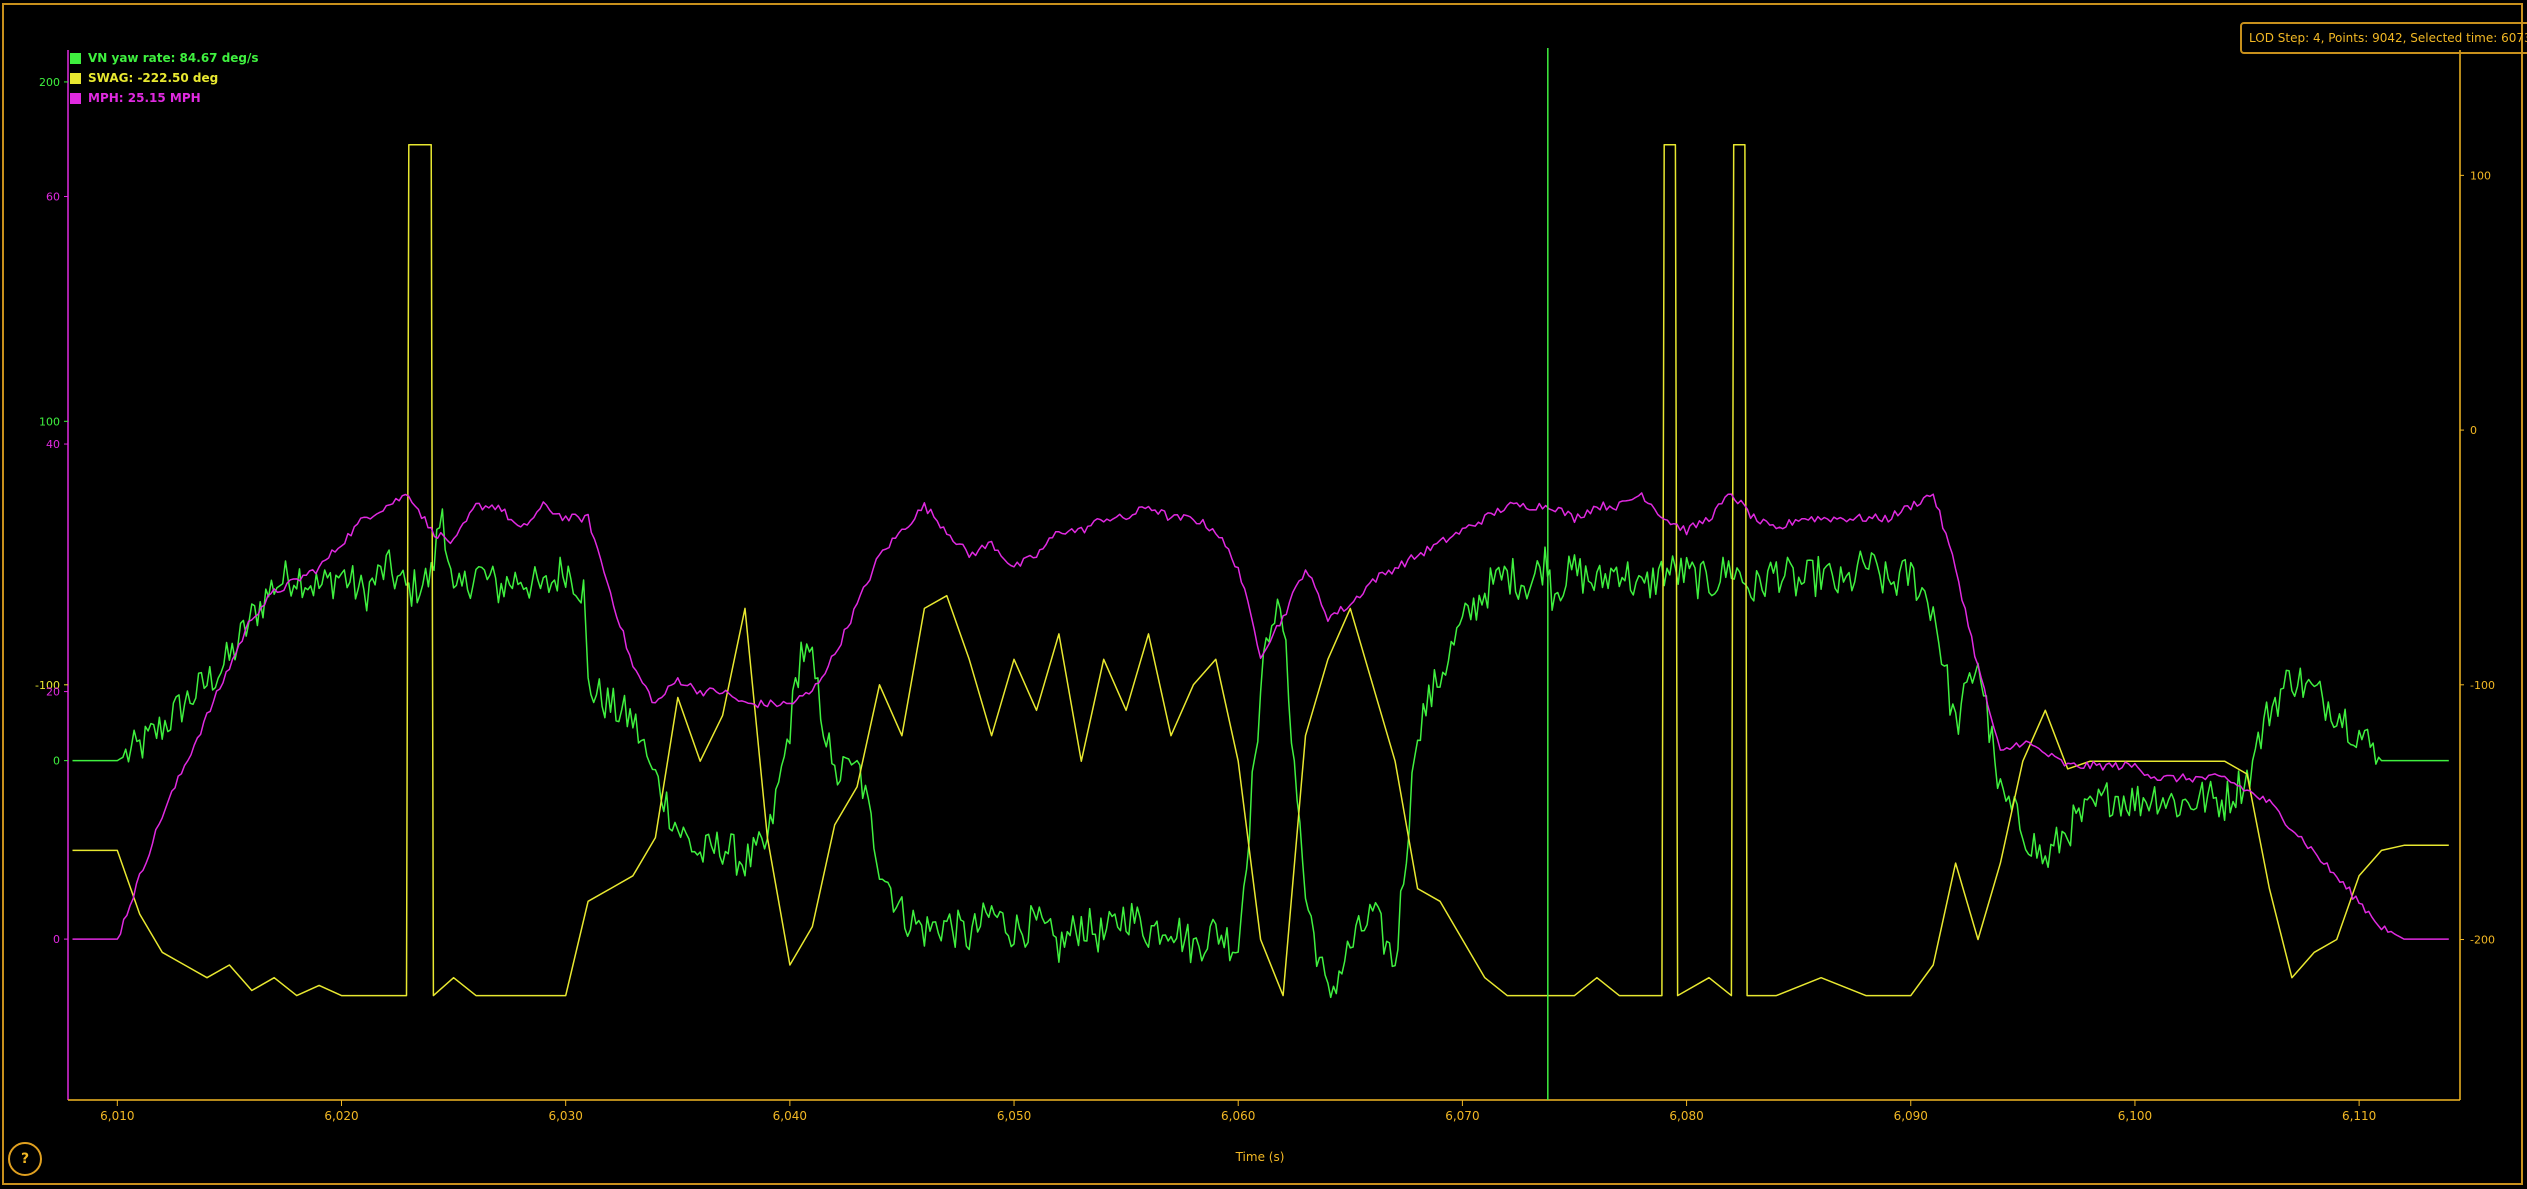 The height and width of the screenshot is (1189, 2527). Describe the element at coordinates (341, 1116) in the screenshot. I see `x-tick-label: 6,020` at that location.